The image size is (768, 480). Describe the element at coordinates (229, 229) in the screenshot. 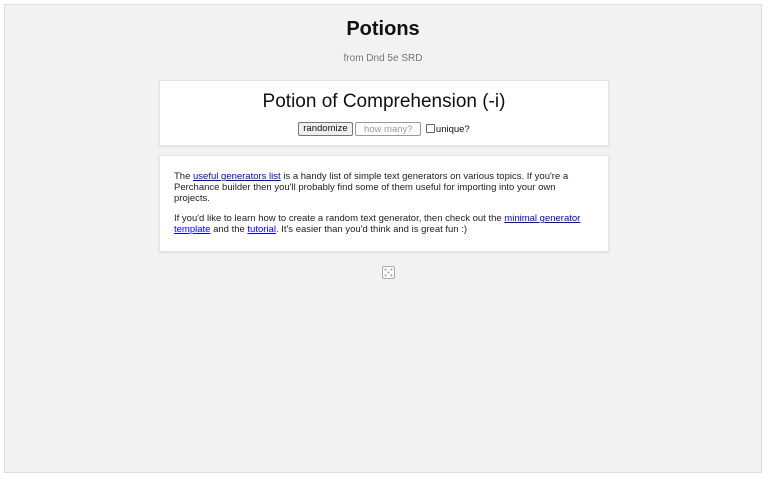

I see `info-text: and the` at that location.